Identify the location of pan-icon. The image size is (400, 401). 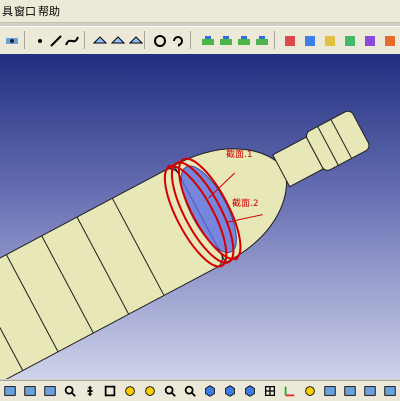
(90, 391).